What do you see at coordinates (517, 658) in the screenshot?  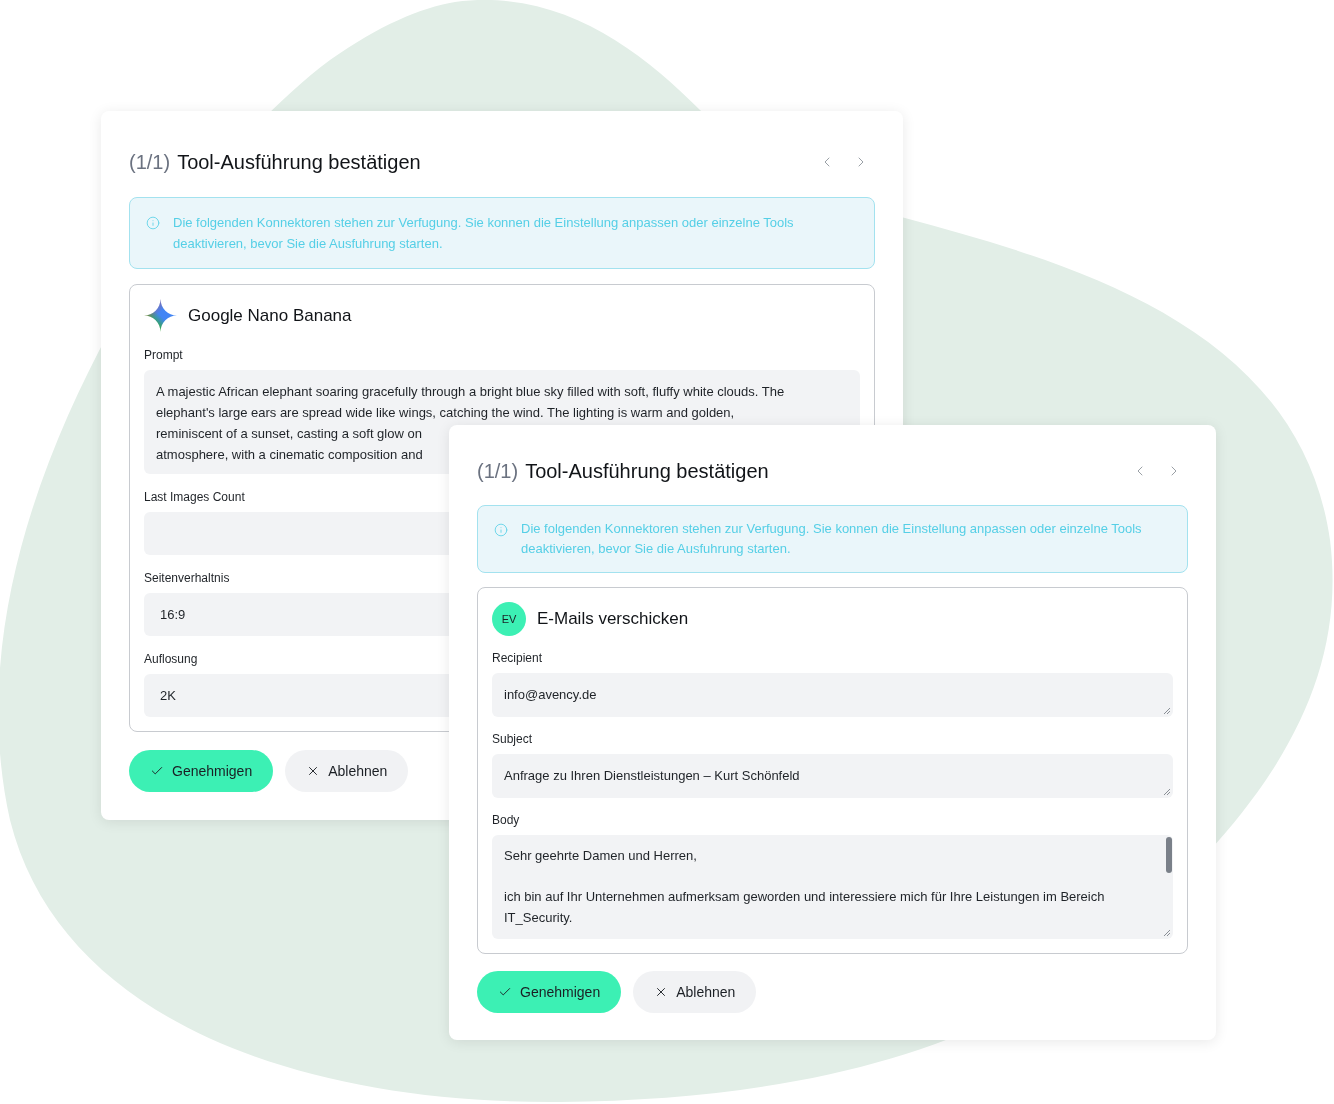 I see `field-label: Recipient` at bounding box center [517, 658].